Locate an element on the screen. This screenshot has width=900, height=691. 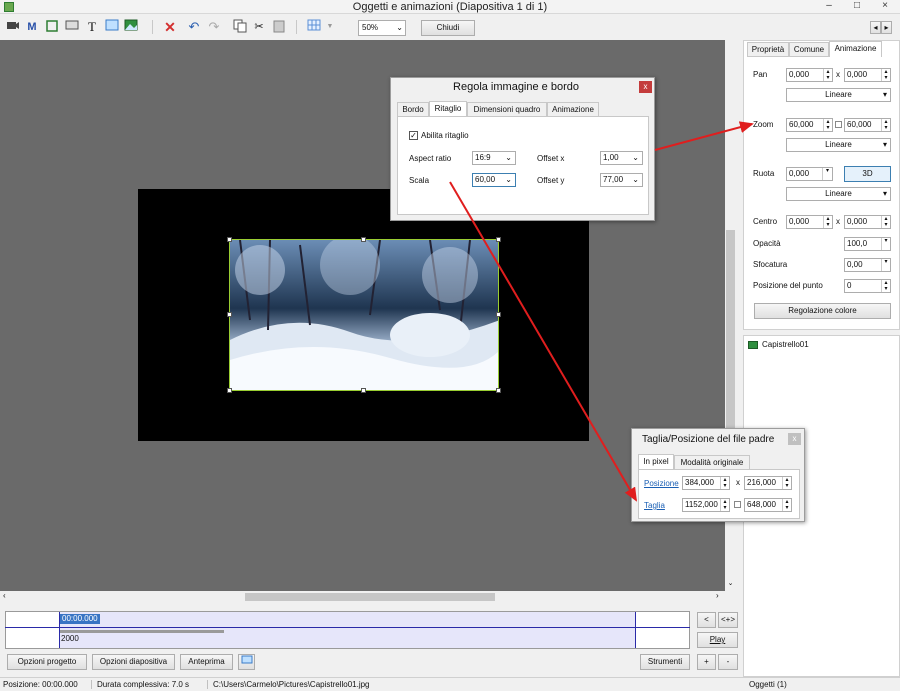
play-button: Play is located at coordinates (717, 640).